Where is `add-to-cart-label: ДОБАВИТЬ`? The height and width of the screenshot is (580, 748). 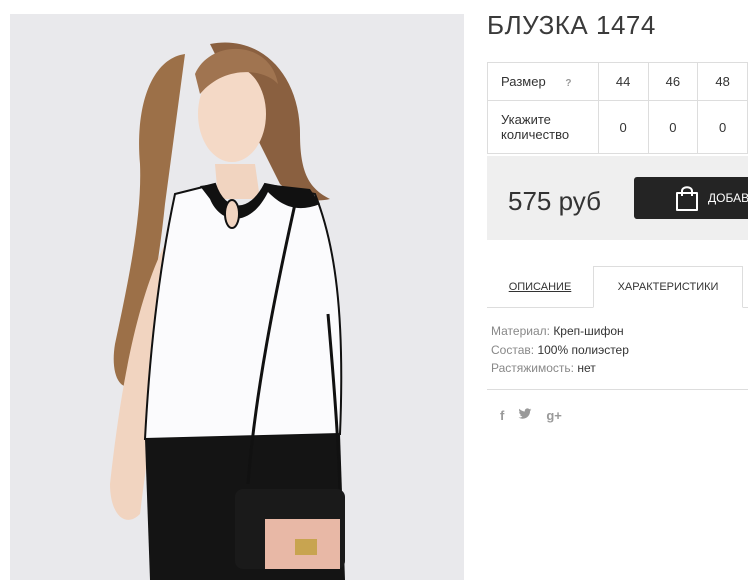 add-to-cart-label: ДОБАВИТЬ is located at coordinates (728, 198).